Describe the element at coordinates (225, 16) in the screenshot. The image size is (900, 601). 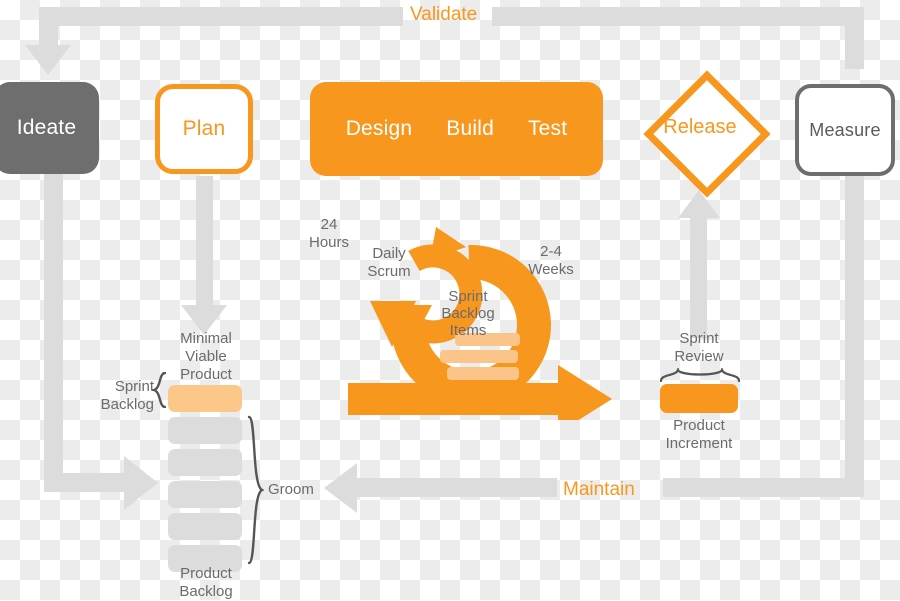
I see `validate-path-left-segment` at that location.